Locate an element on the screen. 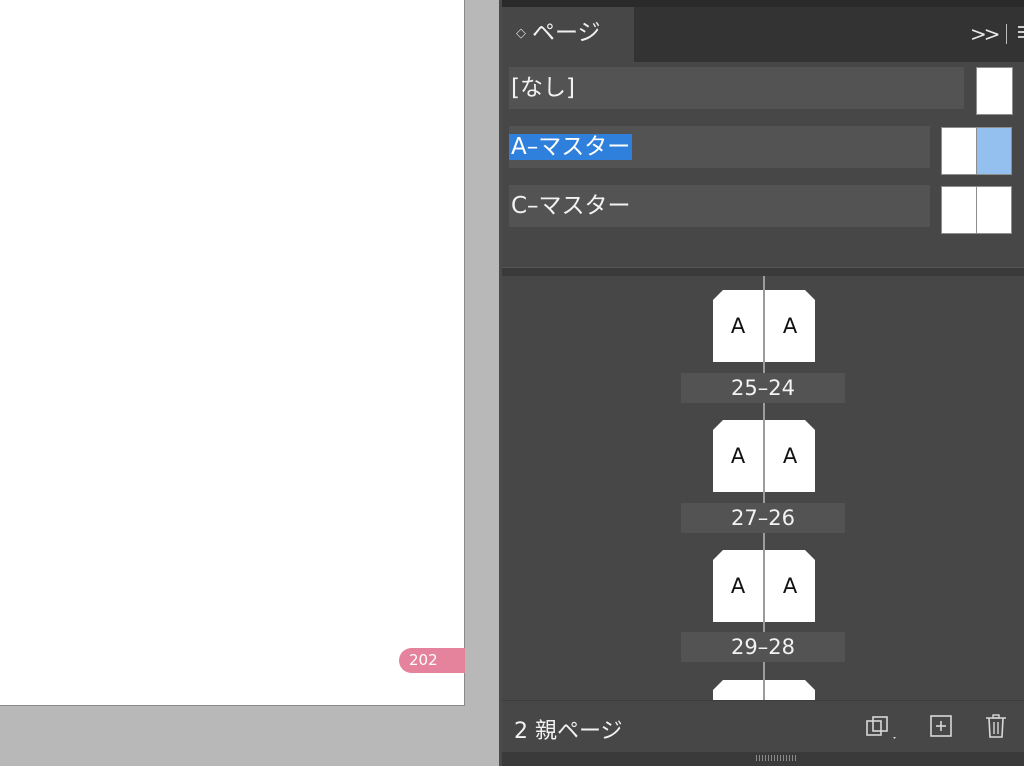 The height and width of the screenshot is (766, 1024). parent-pages-section: [なし] A–マスター C–マスター is located at coordinates (763, 164).